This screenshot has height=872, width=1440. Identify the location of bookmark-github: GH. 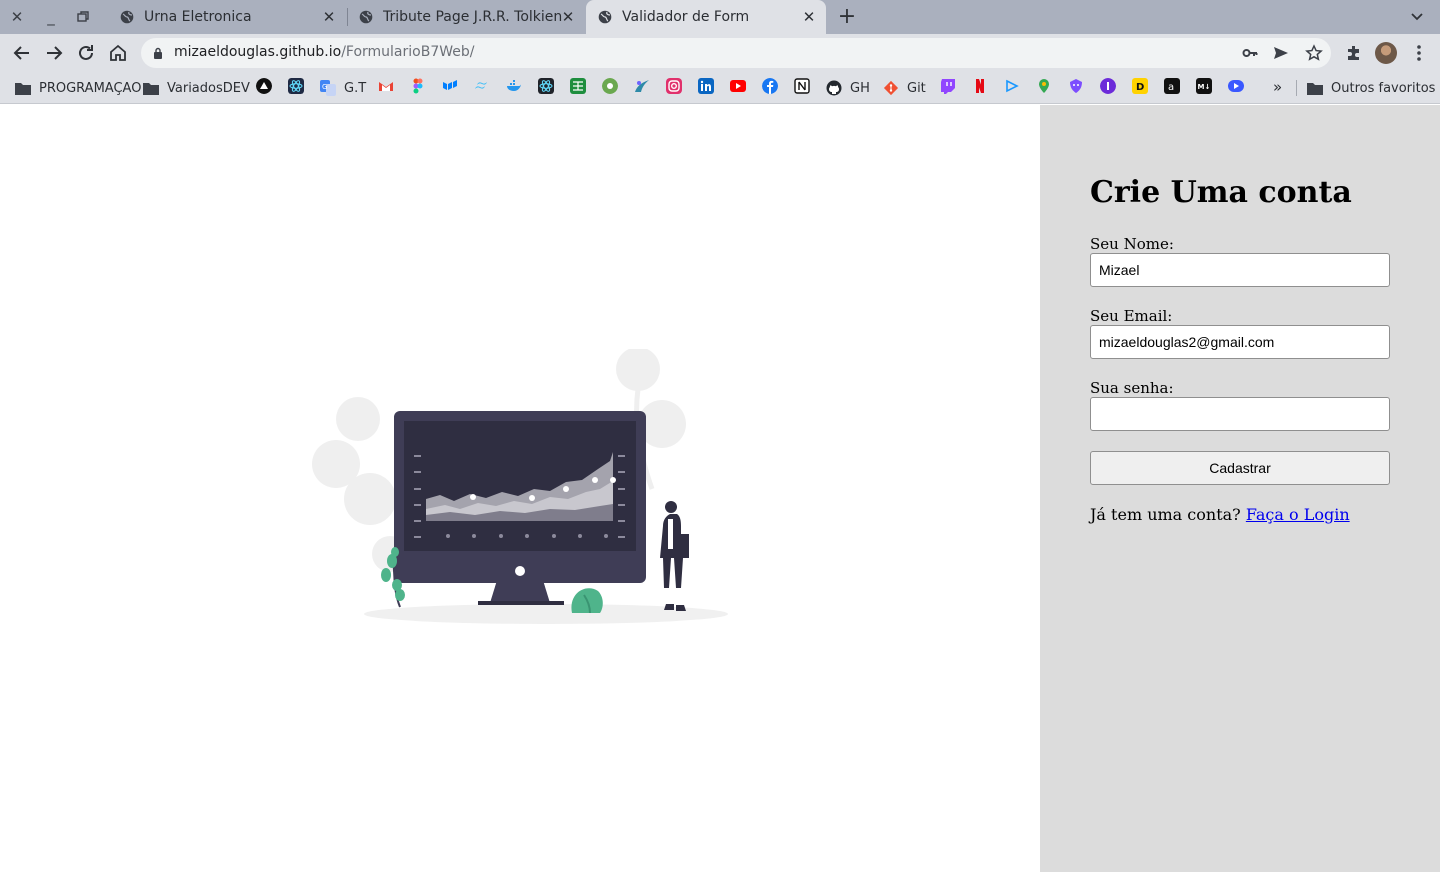
(848, 88).